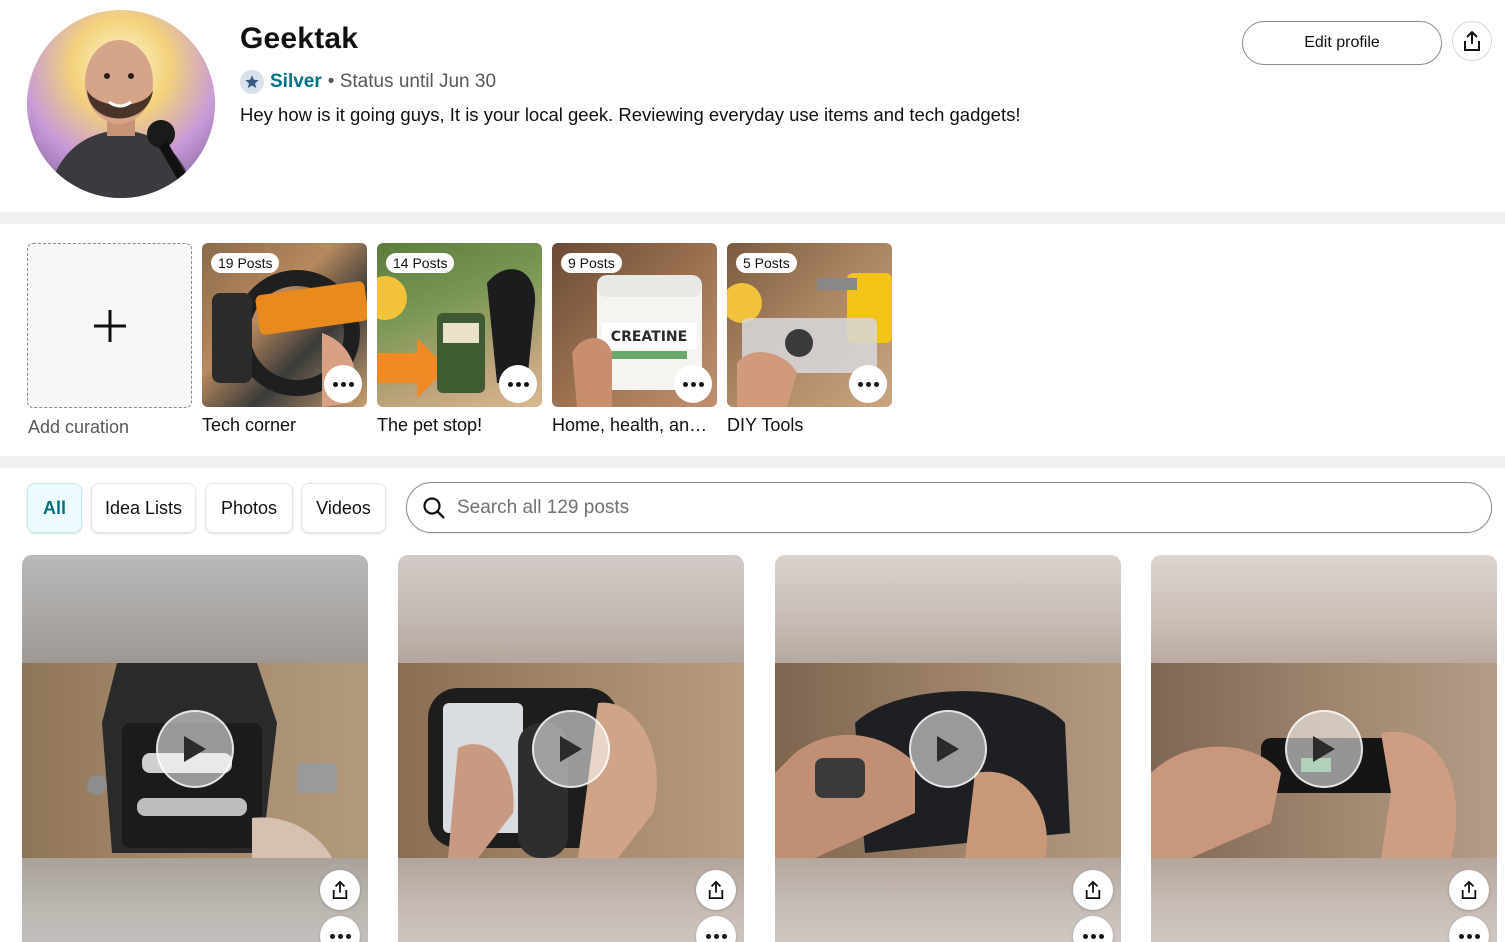 Image resolution: width=1505 pixels, height=942 pixels. I want to click on add-curation-button, so click(109, 325).